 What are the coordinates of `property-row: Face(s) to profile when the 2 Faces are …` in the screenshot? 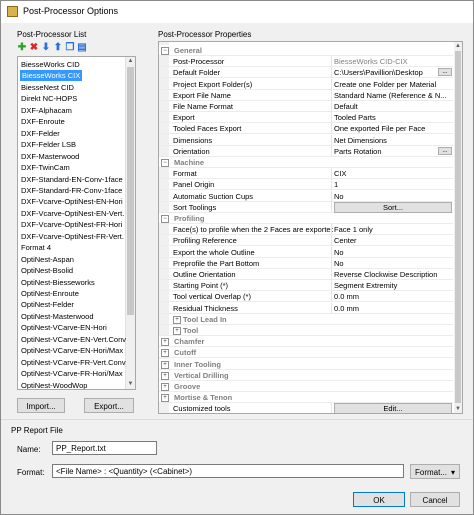 It's located at (306, 230).